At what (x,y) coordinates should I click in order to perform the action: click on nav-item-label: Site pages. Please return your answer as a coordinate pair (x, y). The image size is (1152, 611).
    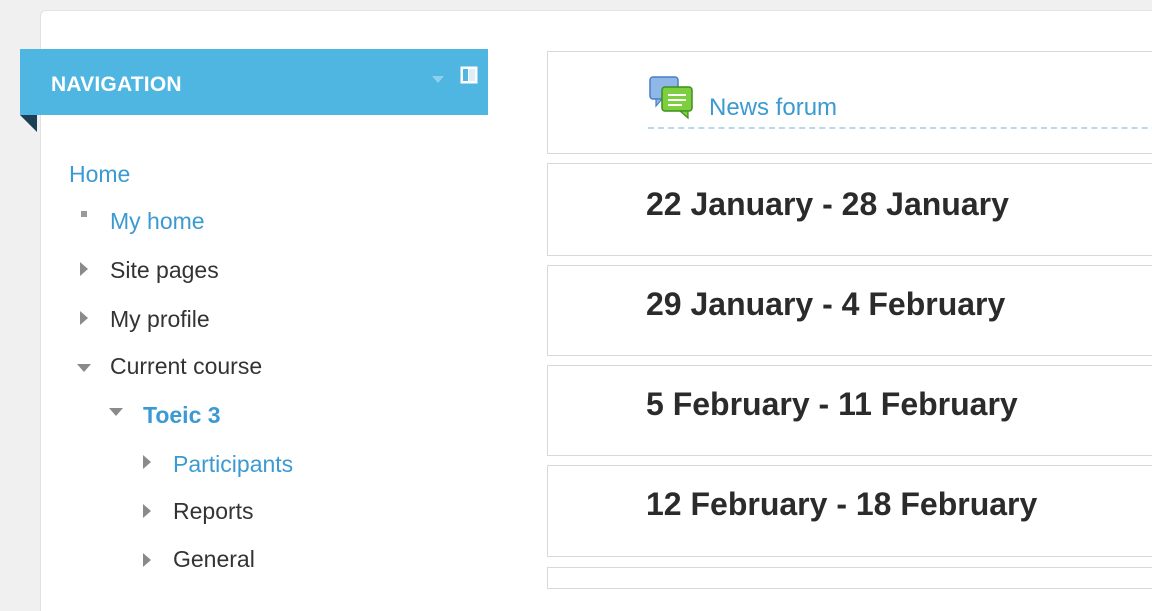
    Looking at the image, I should click on (164, 270).